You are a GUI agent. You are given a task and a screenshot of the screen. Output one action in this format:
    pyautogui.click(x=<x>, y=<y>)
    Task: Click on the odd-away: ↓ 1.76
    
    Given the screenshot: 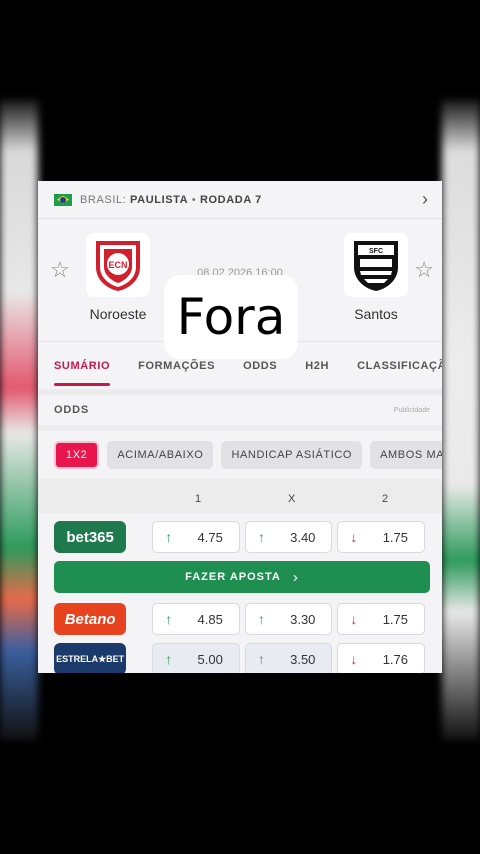 What is the action you would take?
    pyautogui.click(x=381, y=658)
    